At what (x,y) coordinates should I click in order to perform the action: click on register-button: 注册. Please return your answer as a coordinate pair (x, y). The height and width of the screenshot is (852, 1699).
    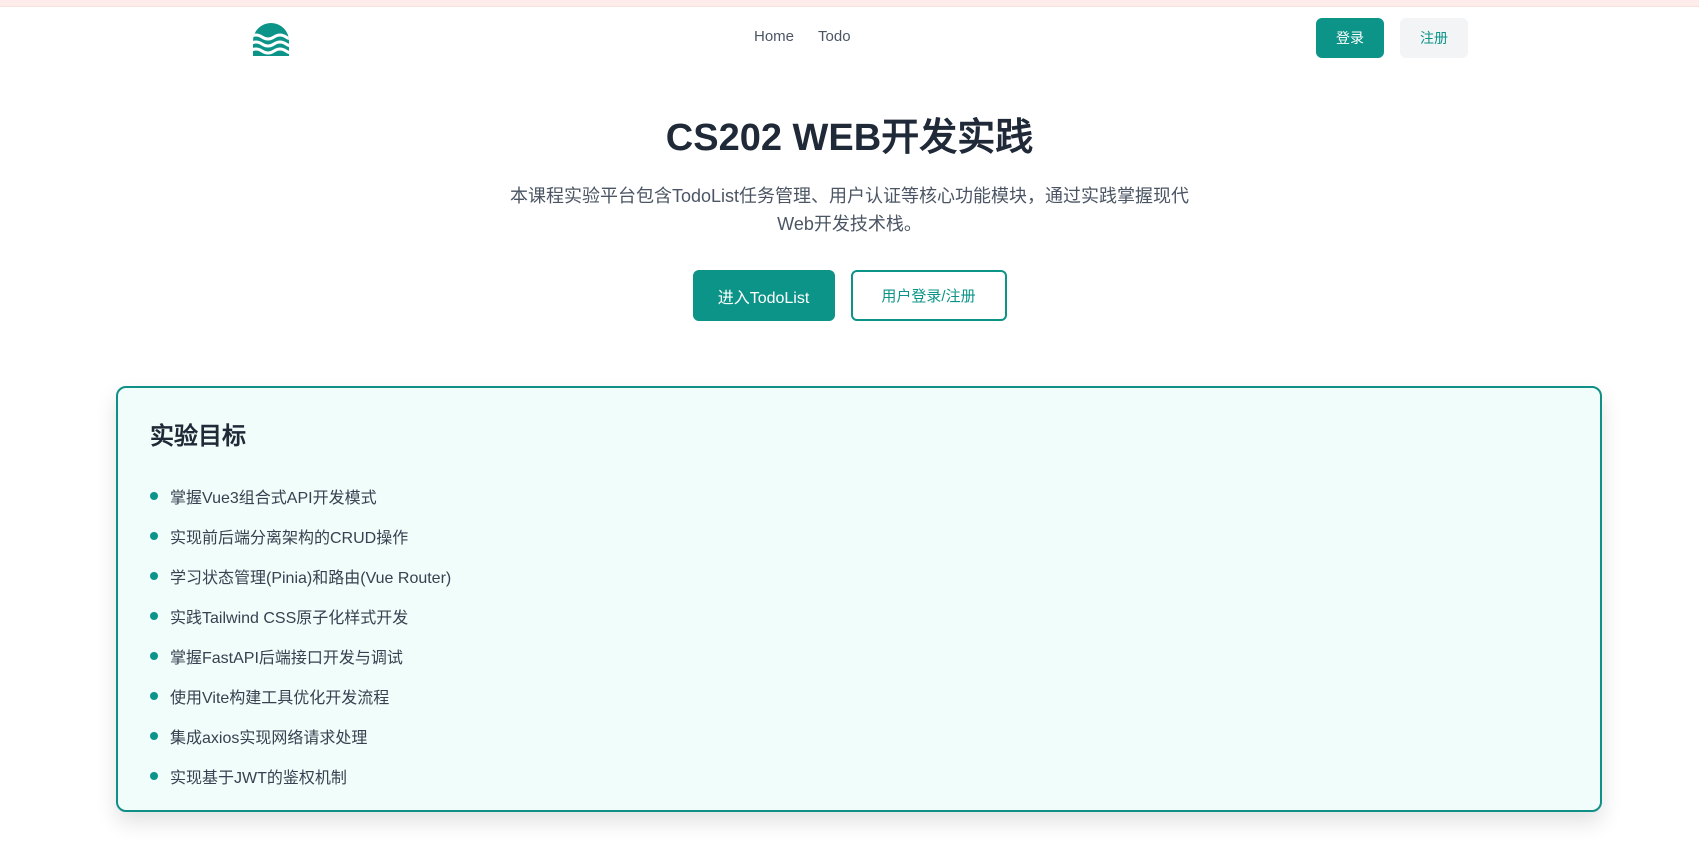
    Looking at the image, I should click on (1434, 38).